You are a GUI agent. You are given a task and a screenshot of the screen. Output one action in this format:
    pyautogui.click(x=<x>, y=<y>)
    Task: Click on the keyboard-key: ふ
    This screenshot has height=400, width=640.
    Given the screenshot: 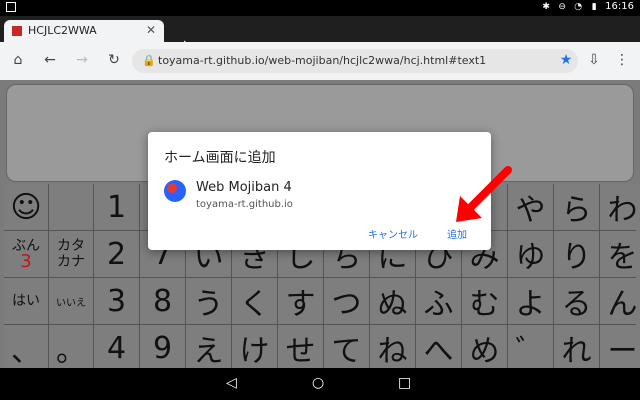 What is the action you would take?
    pyautogui.click(x=438, y=301)
    